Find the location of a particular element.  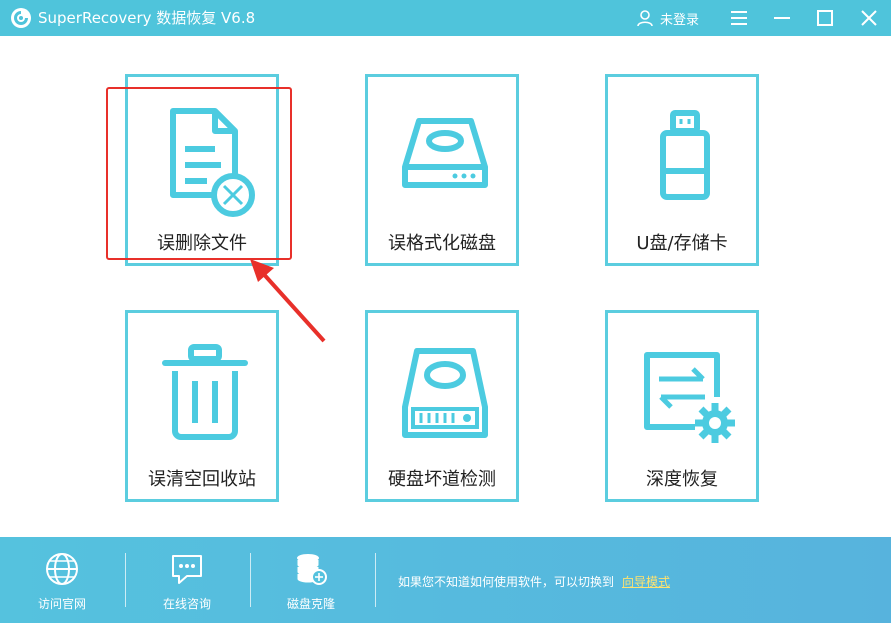

close-icon is located at coordinates (869, 18).